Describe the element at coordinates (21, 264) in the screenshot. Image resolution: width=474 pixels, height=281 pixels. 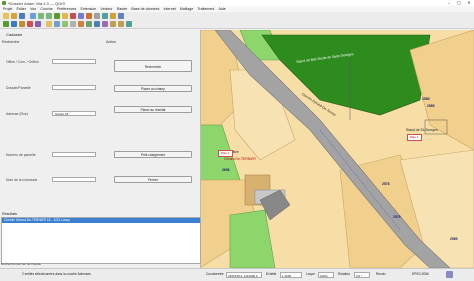
I see `panel-status: Recherche par lien de Pacelle` at that location.